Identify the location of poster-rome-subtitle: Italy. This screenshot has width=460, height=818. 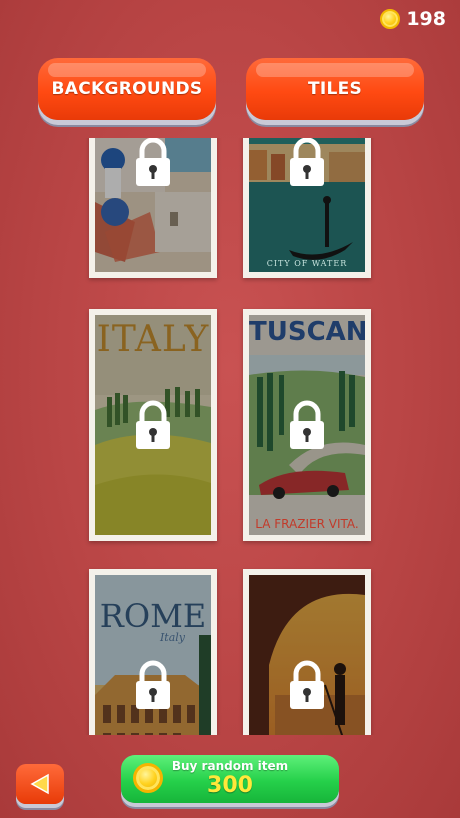
(172, 637).